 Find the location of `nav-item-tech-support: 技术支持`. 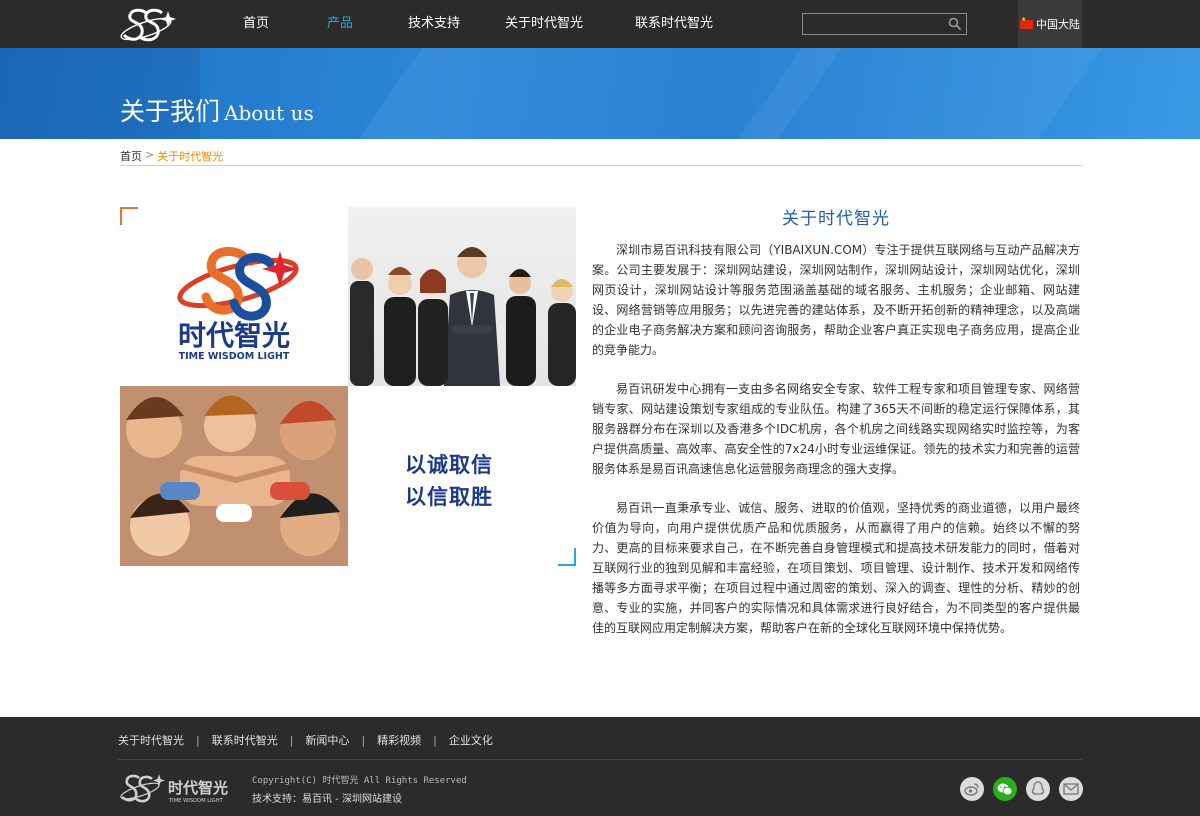

nav-item-tech-support: 技术支持 is located at coordinates (434, 24).